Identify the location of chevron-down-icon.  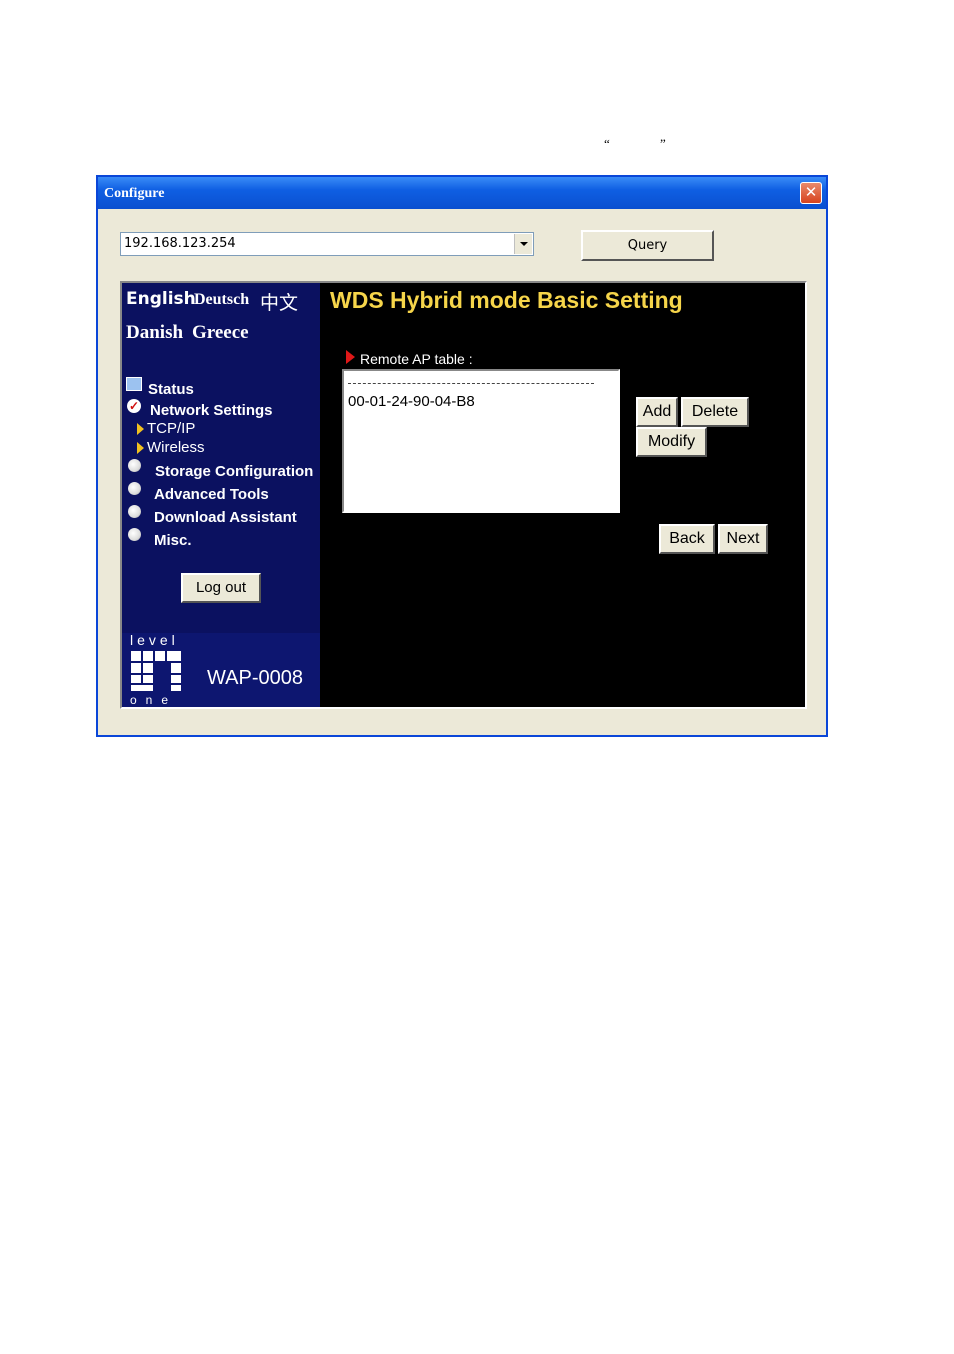
(523, 244).